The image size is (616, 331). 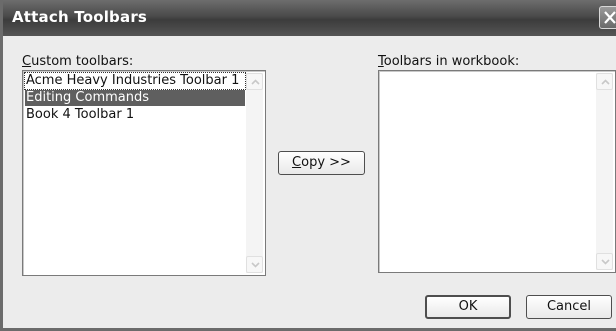 I want to click on copy-button: Copy >>, so click(x=321, y=163).